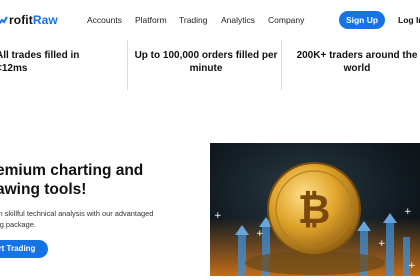 The image size is (420, 280). Describe the element at coordinates (409, 20) in the screenshot. I see `log-in-link: Log In` at that location.